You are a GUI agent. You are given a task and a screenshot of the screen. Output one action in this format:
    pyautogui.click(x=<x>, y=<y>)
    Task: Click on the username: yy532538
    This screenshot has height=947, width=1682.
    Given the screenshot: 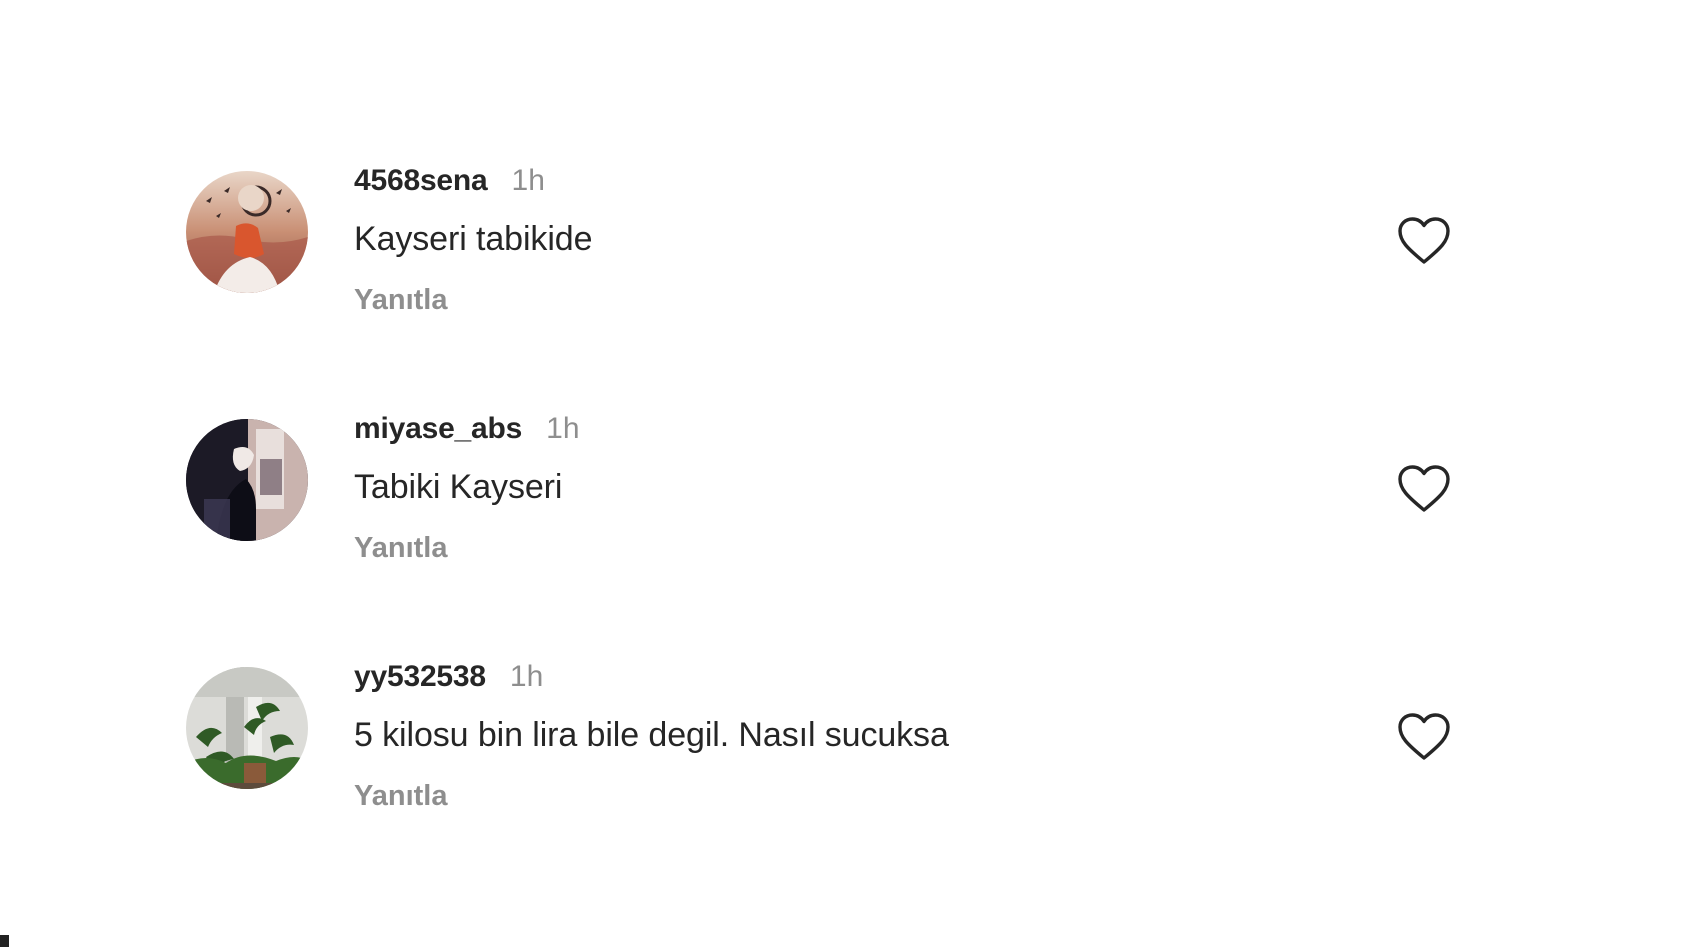 What is the action you would take?
    pyautogui.click(x=420, y=677)
    